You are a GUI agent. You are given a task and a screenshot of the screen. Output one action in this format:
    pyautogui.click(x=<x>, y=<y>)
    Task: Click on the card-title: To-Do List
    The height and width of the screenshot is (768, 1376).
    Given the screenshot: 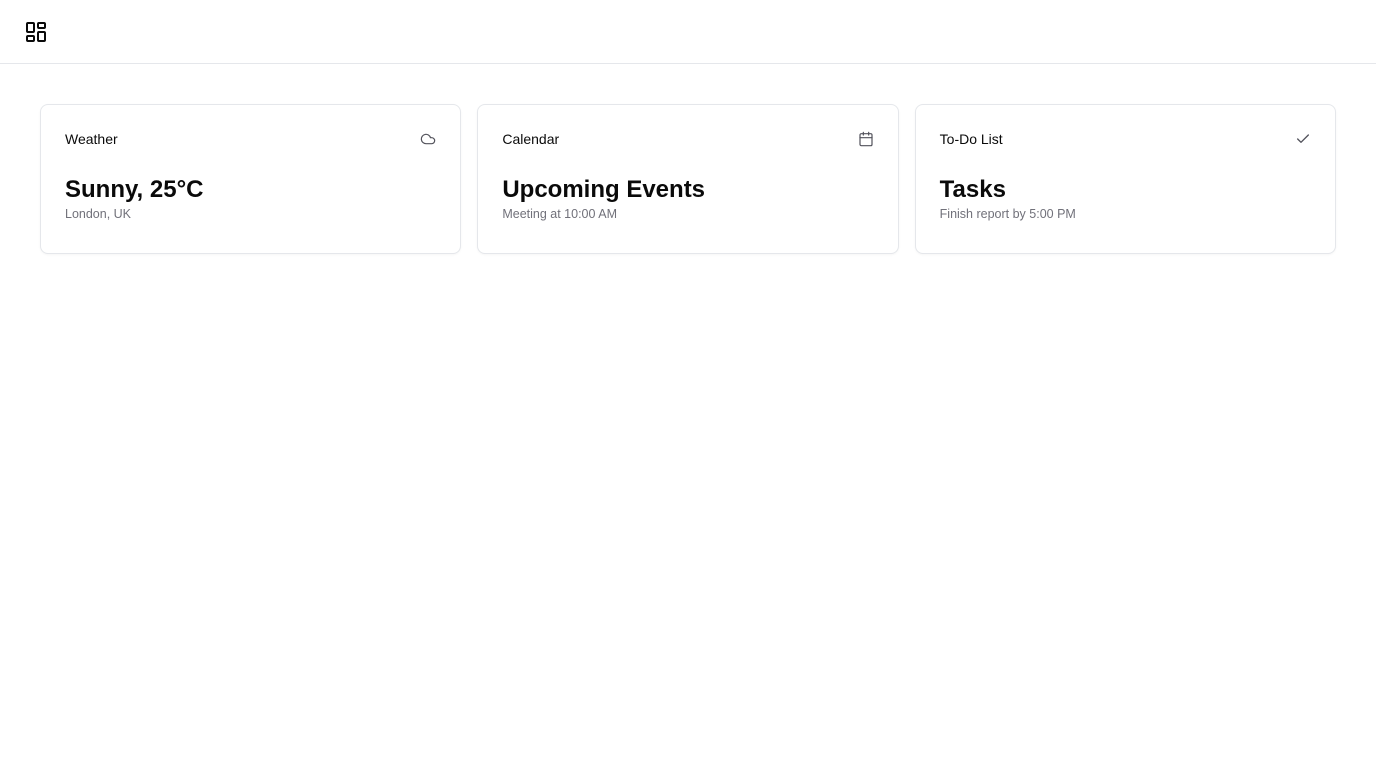 What is the action you would take?
    pyautogui.click(x=971, y=139)
    